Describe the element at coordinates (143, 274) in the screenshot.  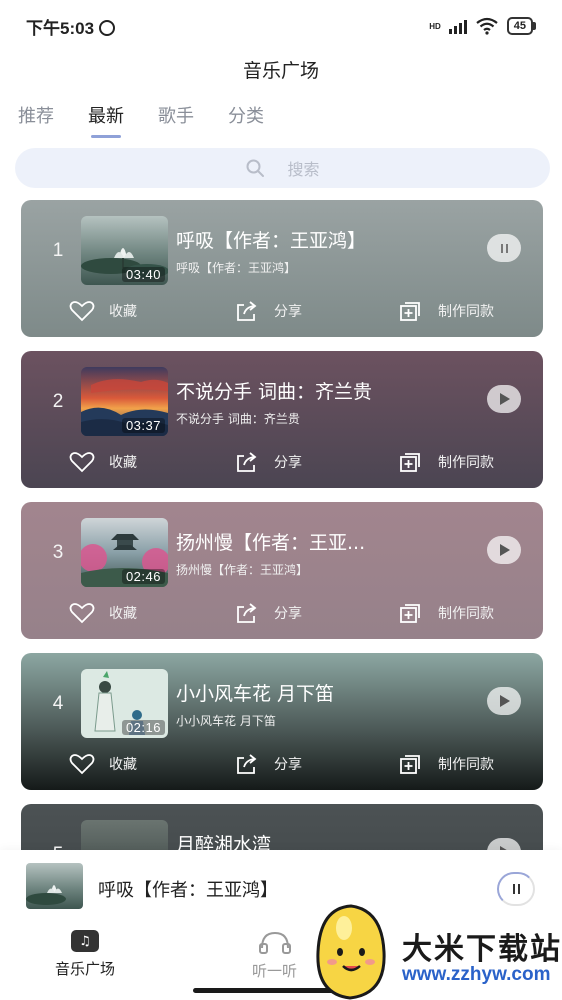
I see `song-duration: 03:40` at that location.